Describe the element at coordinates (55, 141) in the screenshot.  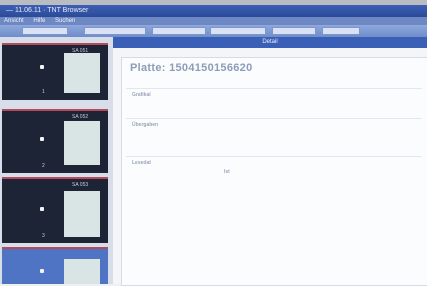
I see `thumbnail-item: SA 052 2` at that location.